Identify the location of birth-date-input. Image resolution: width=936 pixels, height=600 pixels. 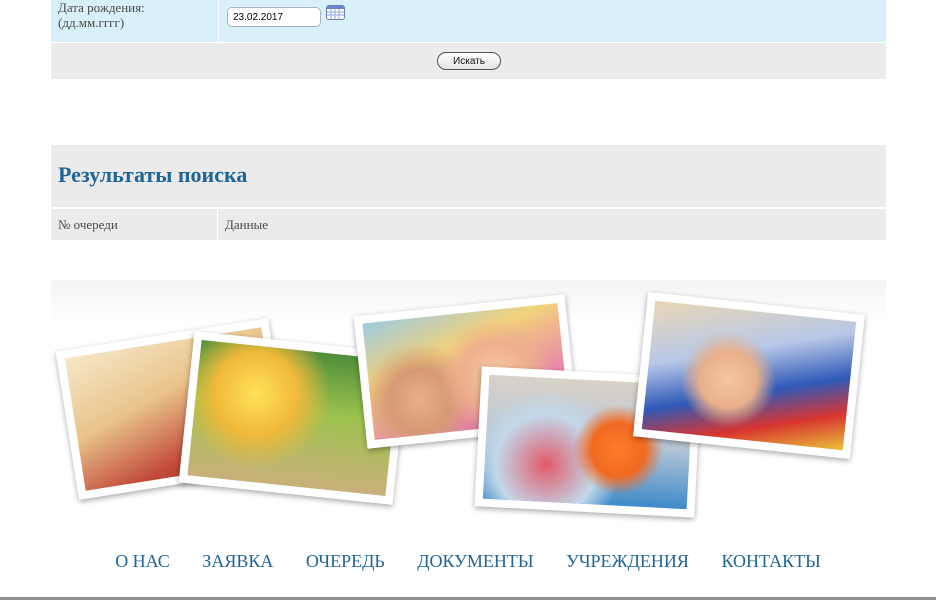
(274, 17).